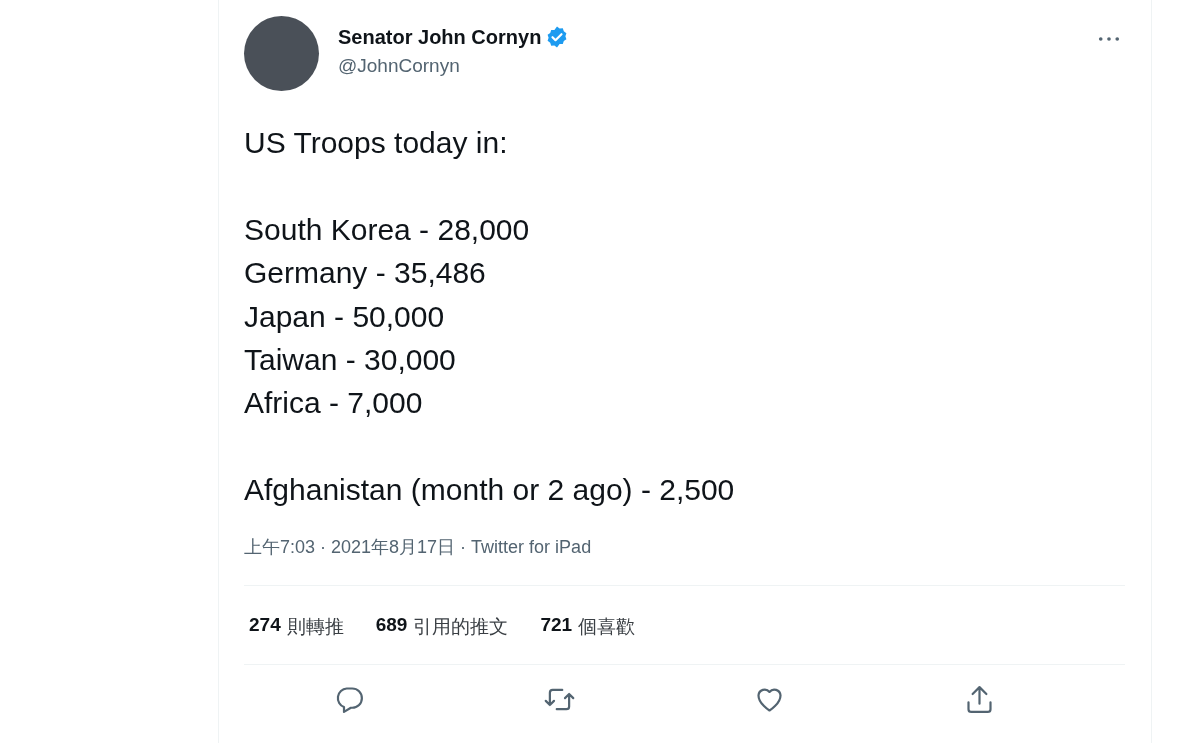 The height and width of the screenshot is (743, 1200). What do you see at coordinates (708, 66) in the screenshot?
I see `author-handle: @JohnCornyn` at bounding box center [708, 66].